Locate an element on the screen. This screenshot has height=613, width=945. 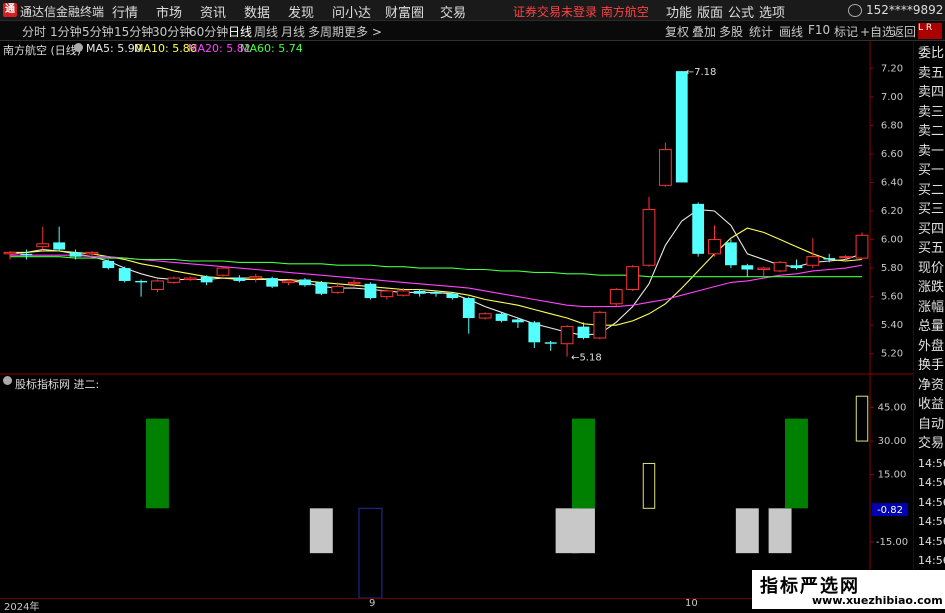
user-account: 152****9892 is located at coordinates (904, 10).